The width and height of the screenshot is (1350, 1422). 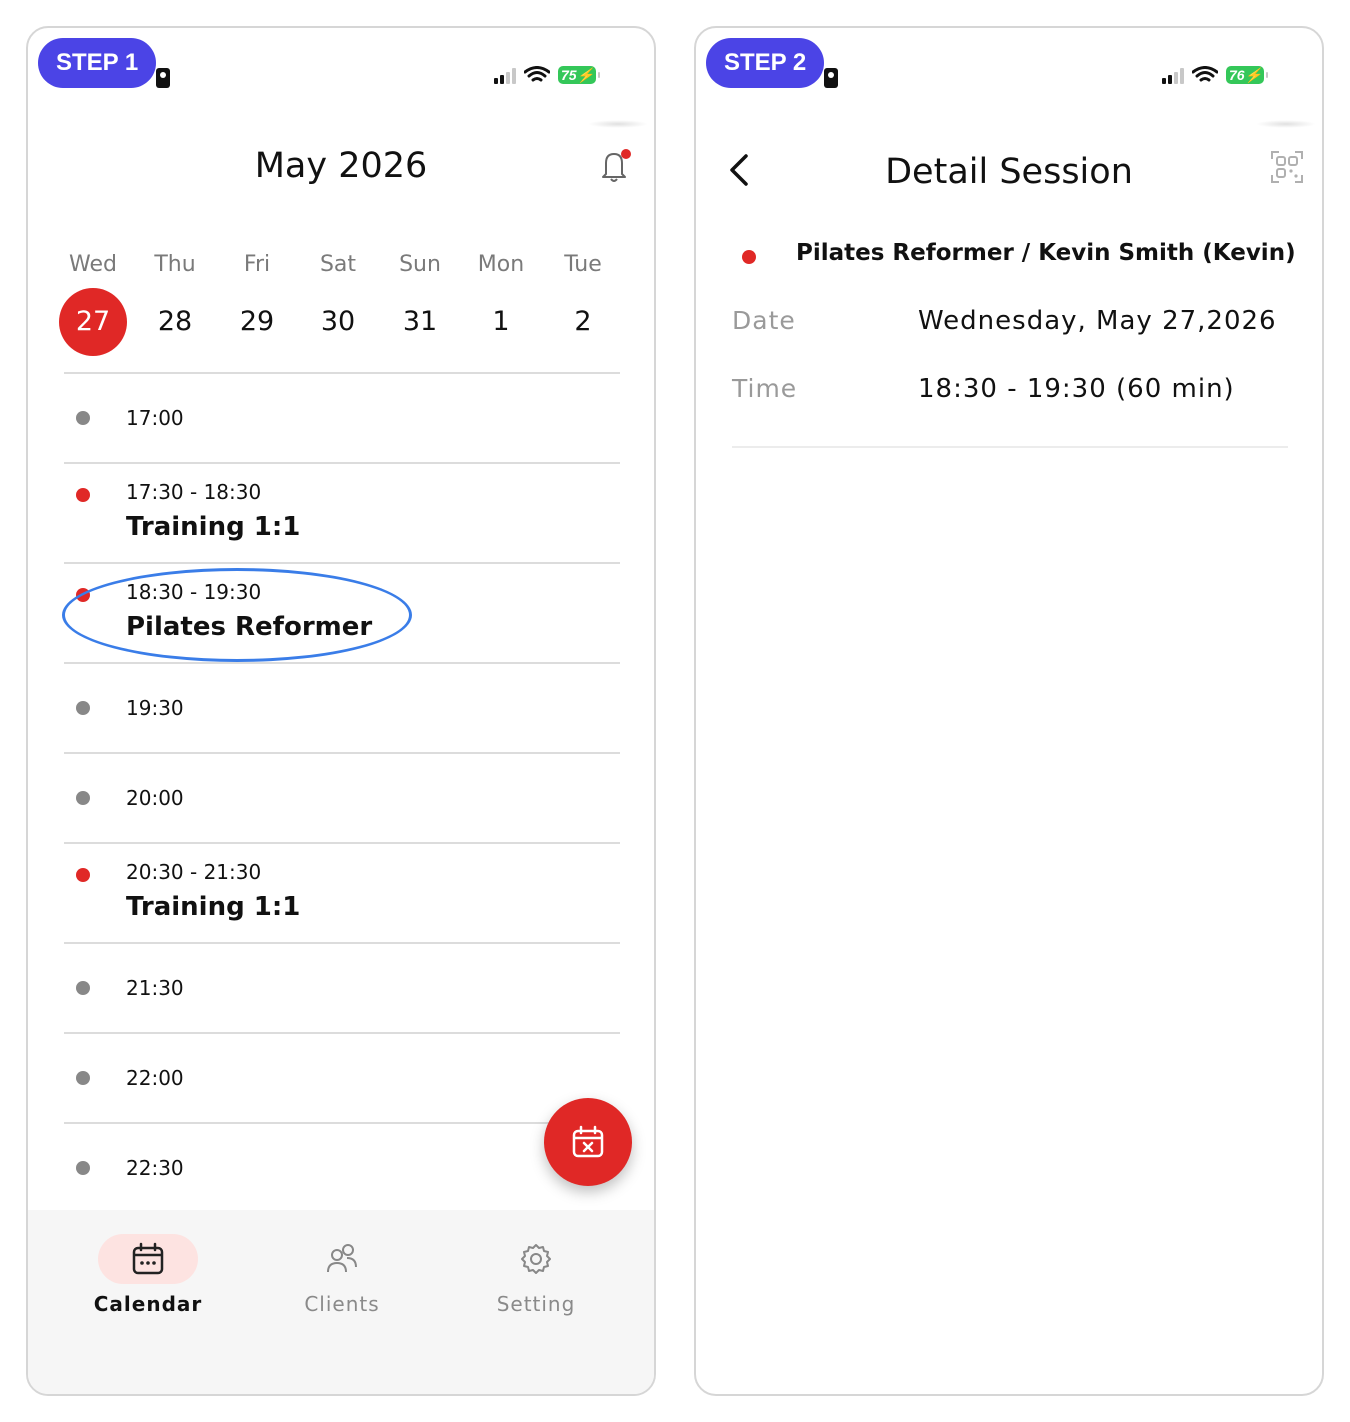 I want to click on battery-indicator: 75⚡, so click(x=579, y=75).